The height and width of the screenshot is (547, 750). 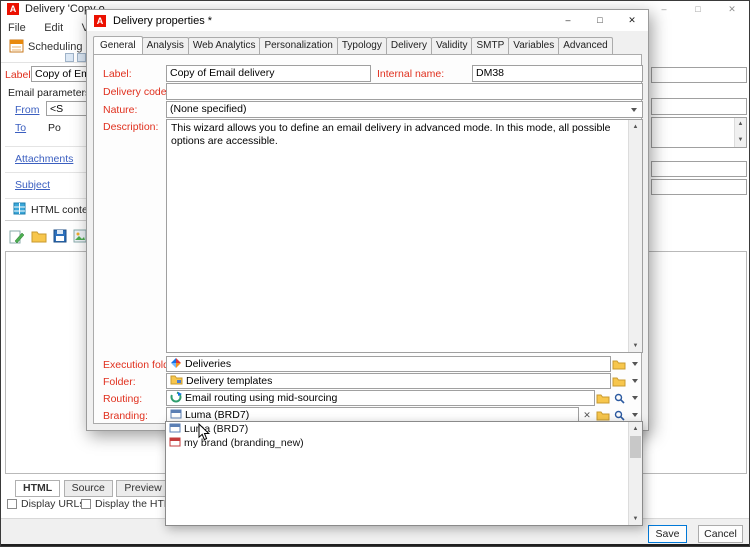 What do you see at coordinates (55, 47) in the screenshot?
I see `scheduling-label: Scheduling` at bounding box center [55, 47].